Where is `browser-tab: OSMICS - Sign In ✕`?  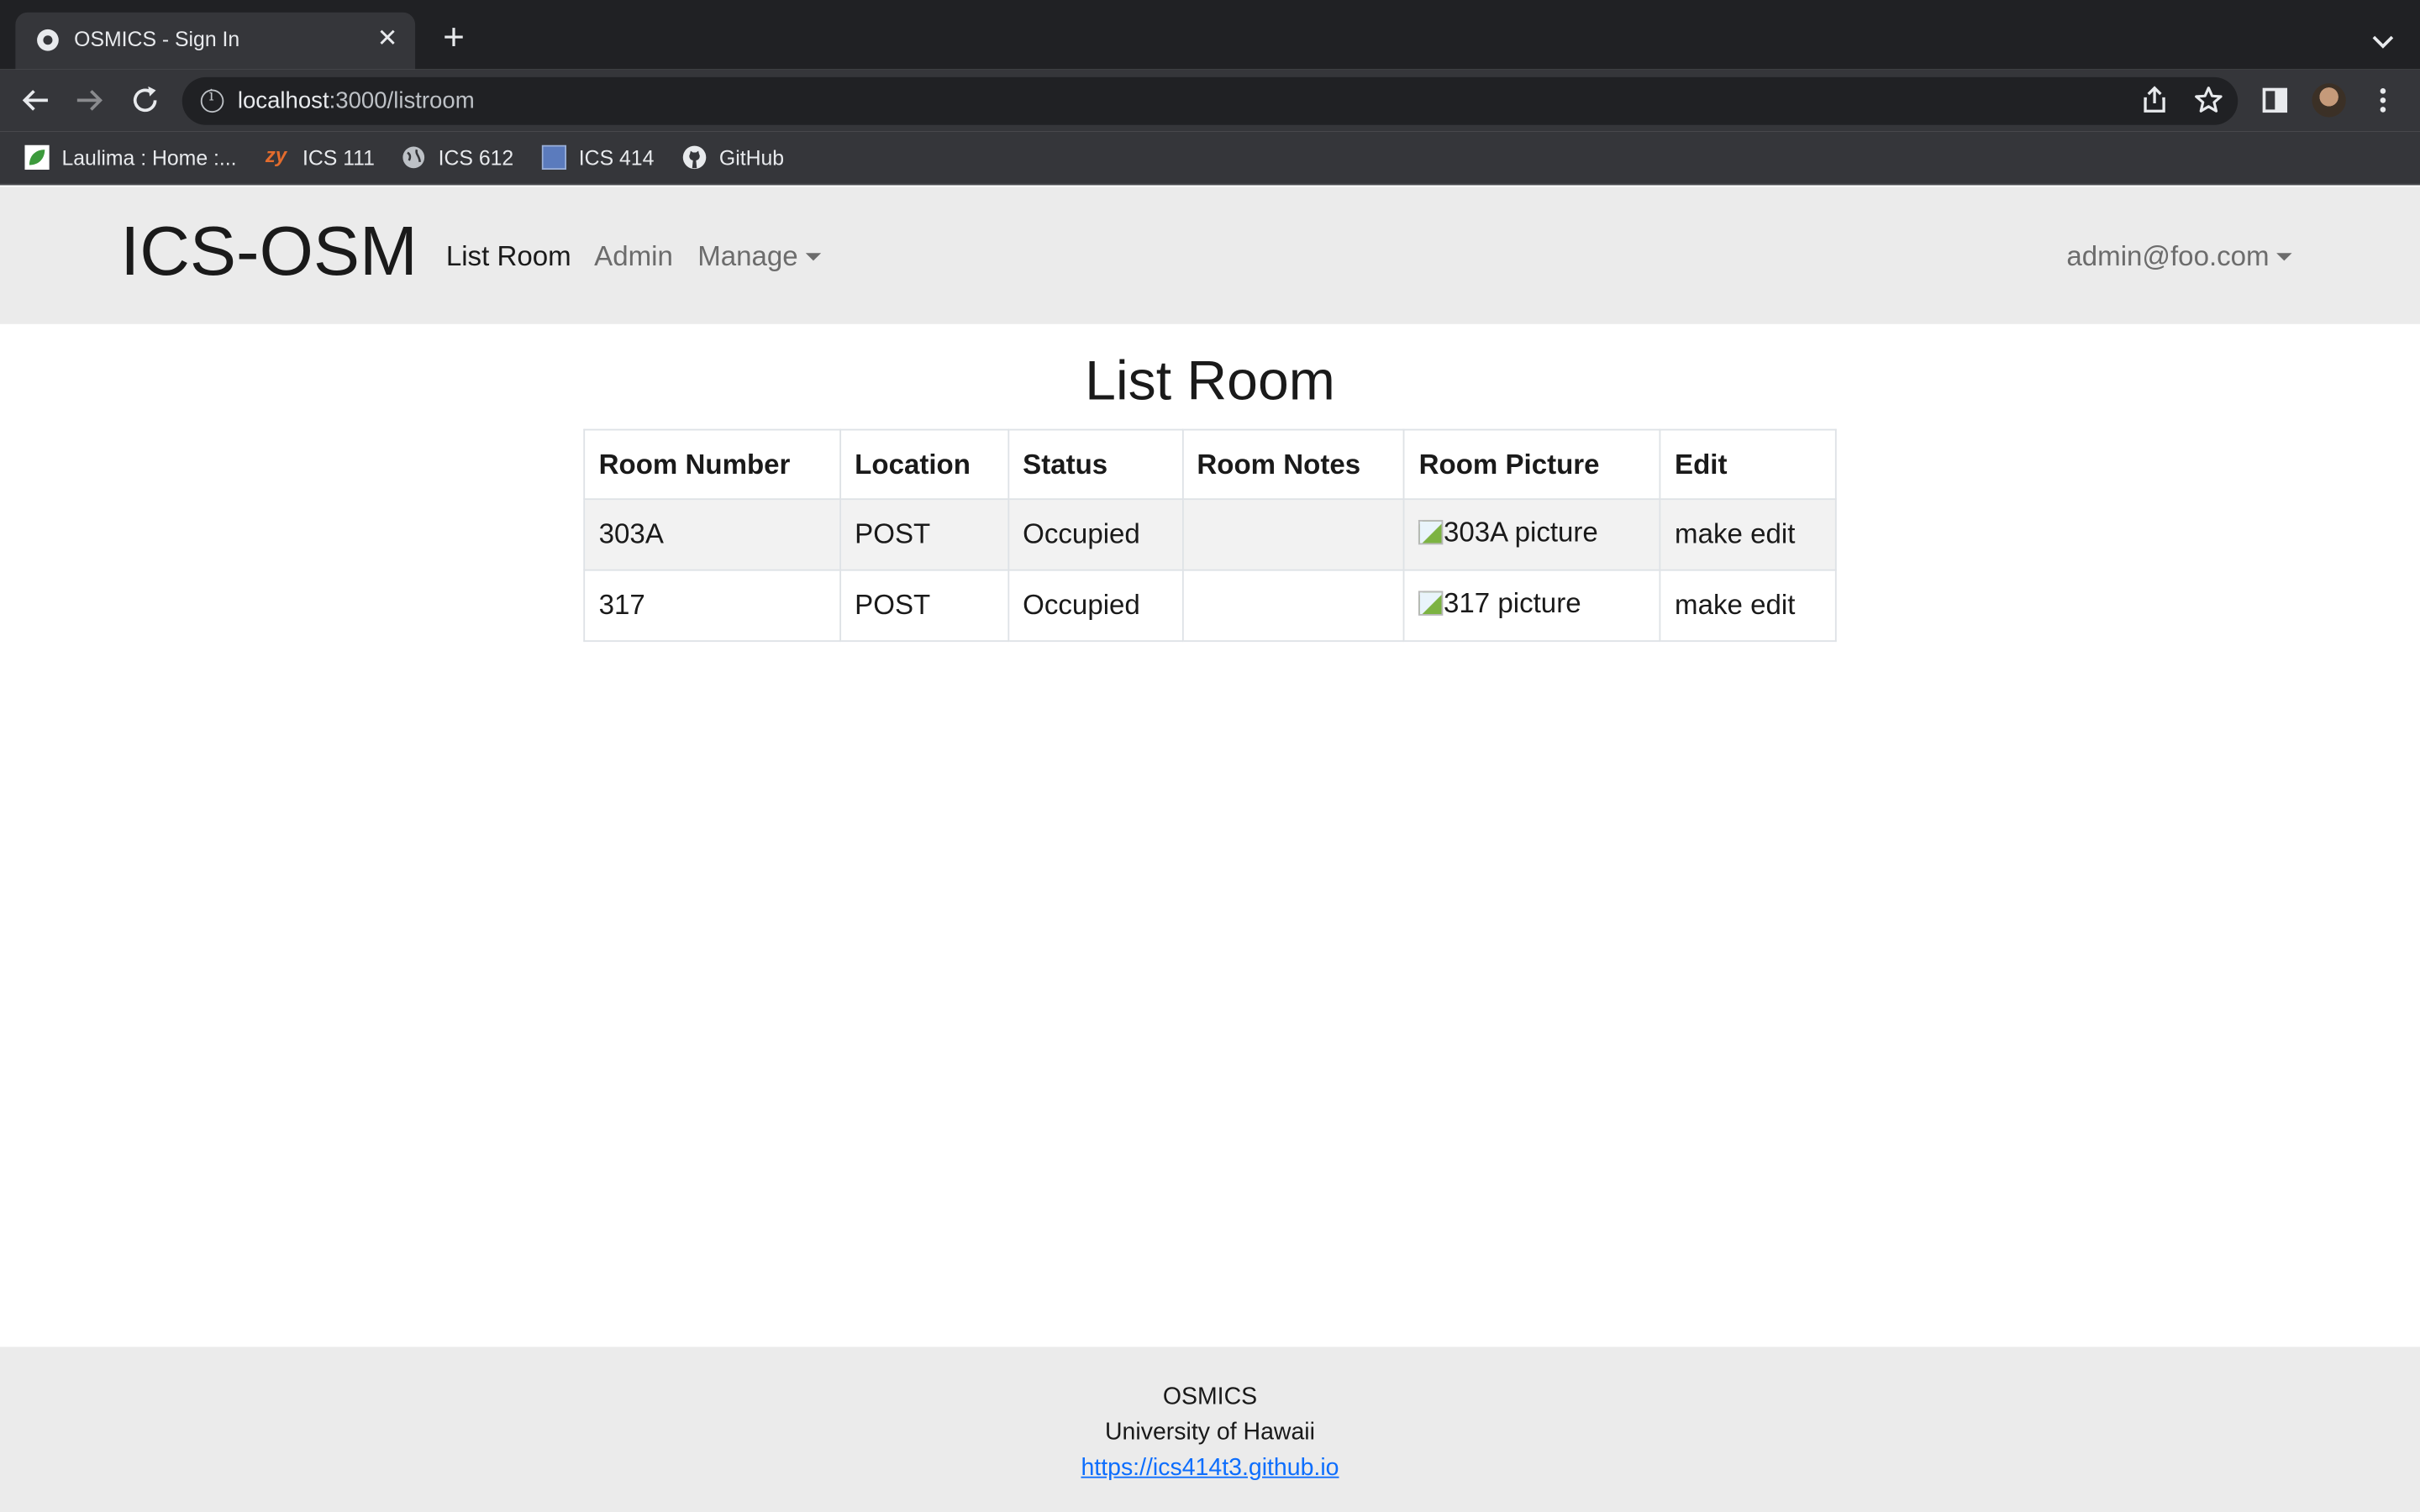
browser-tab: OSMICS - Sign In ✕ is located at coordinates (216, 41).